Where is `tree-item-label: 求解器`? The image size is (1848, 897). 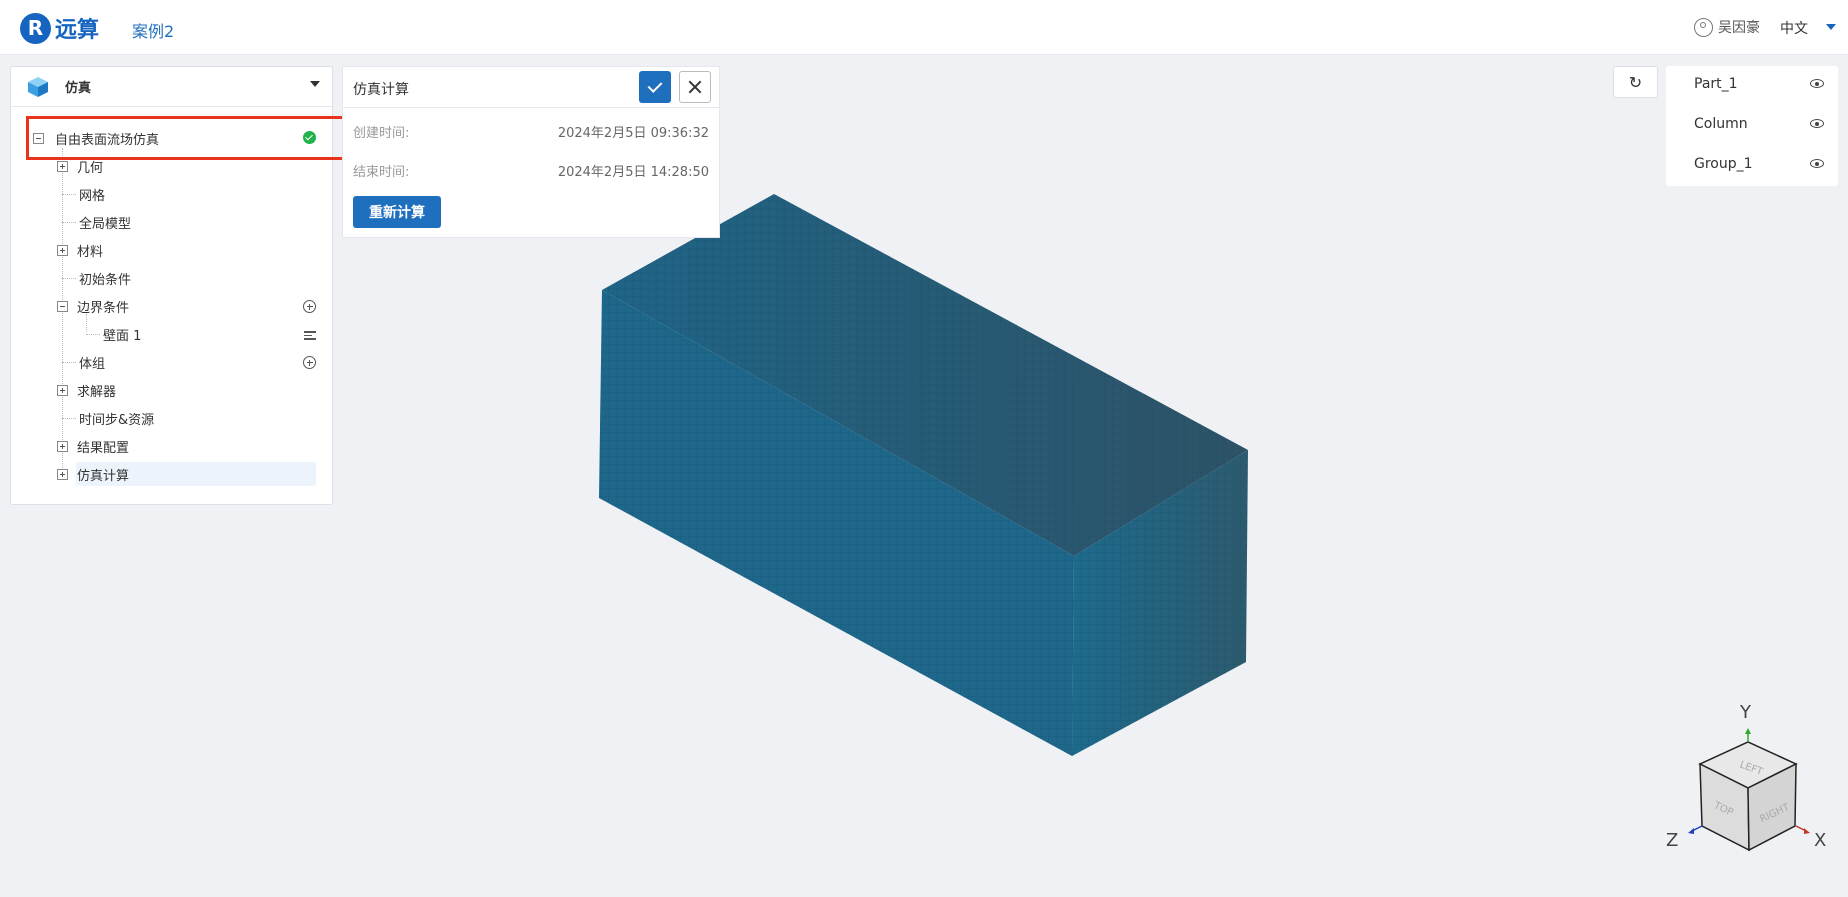
tree-item-label: 求解器 is located at coordinates (97, 392).